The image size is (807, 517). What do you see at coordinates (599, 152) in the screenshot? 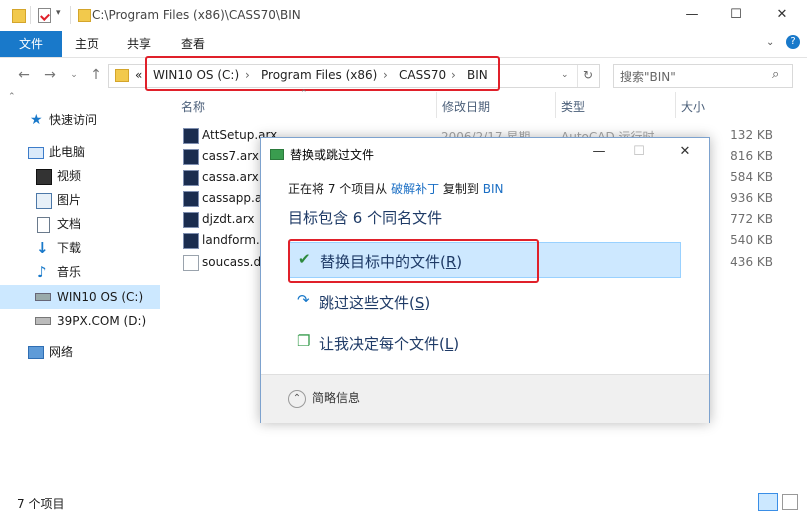
I see `dialog-minimize-button: —` at bounding box center [599, 152].